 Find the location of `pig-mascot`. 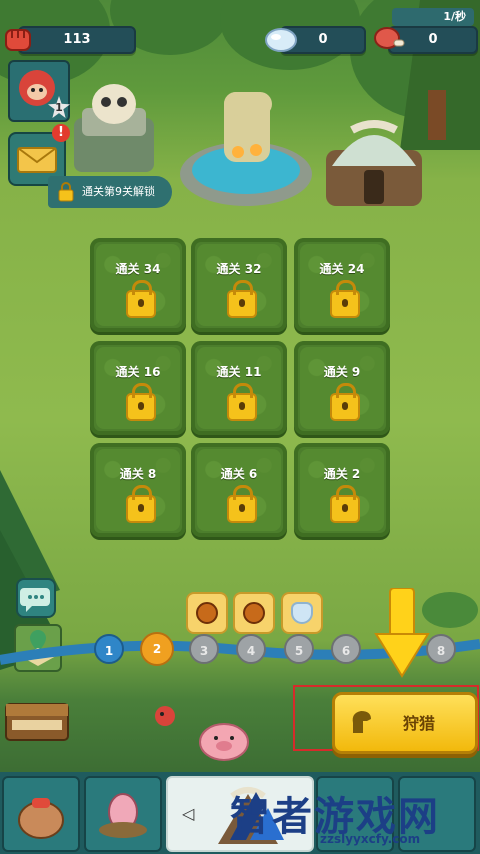

pig-mascot is located at coordinates (224, 742).